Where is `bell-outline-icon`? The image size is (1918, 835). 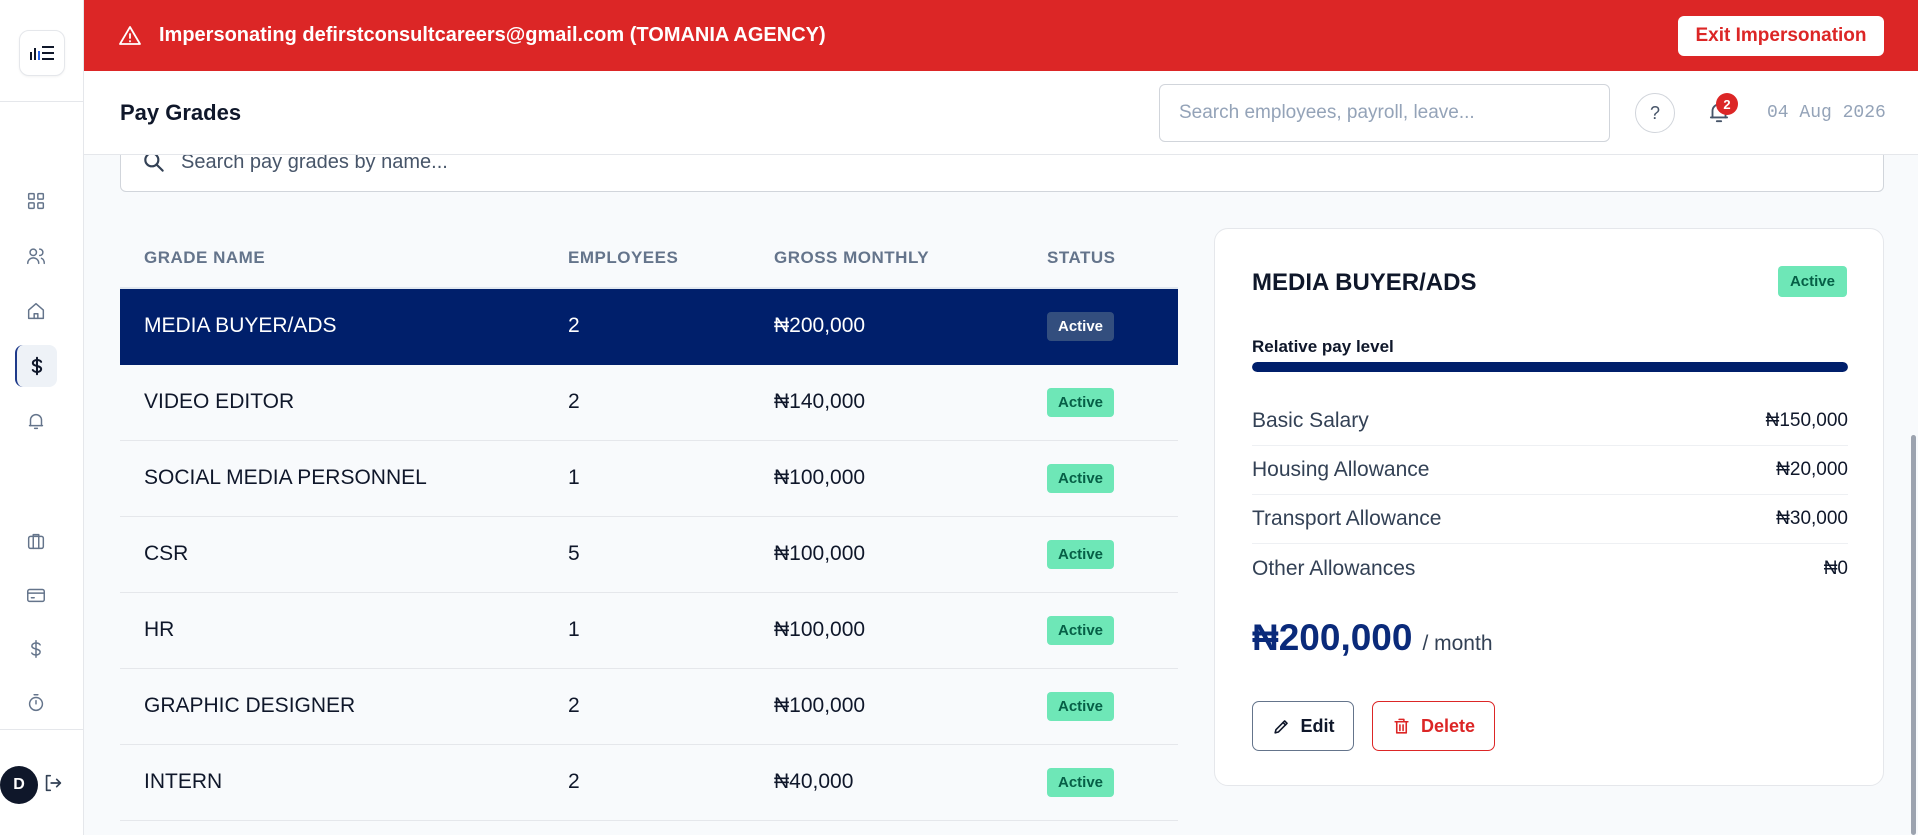
bell-outline-icon is located at coordinates (36, 421).